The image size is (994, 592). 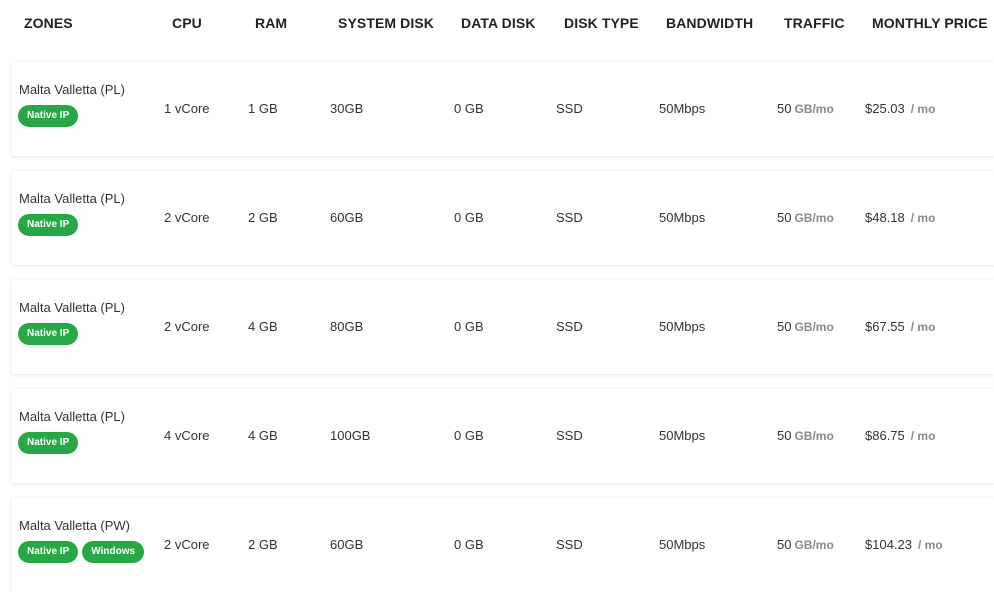 What do you see at coordinates (113, 552) in the screenshot?
I see `windows-badge: Windows` at bounding box center [113, 552].